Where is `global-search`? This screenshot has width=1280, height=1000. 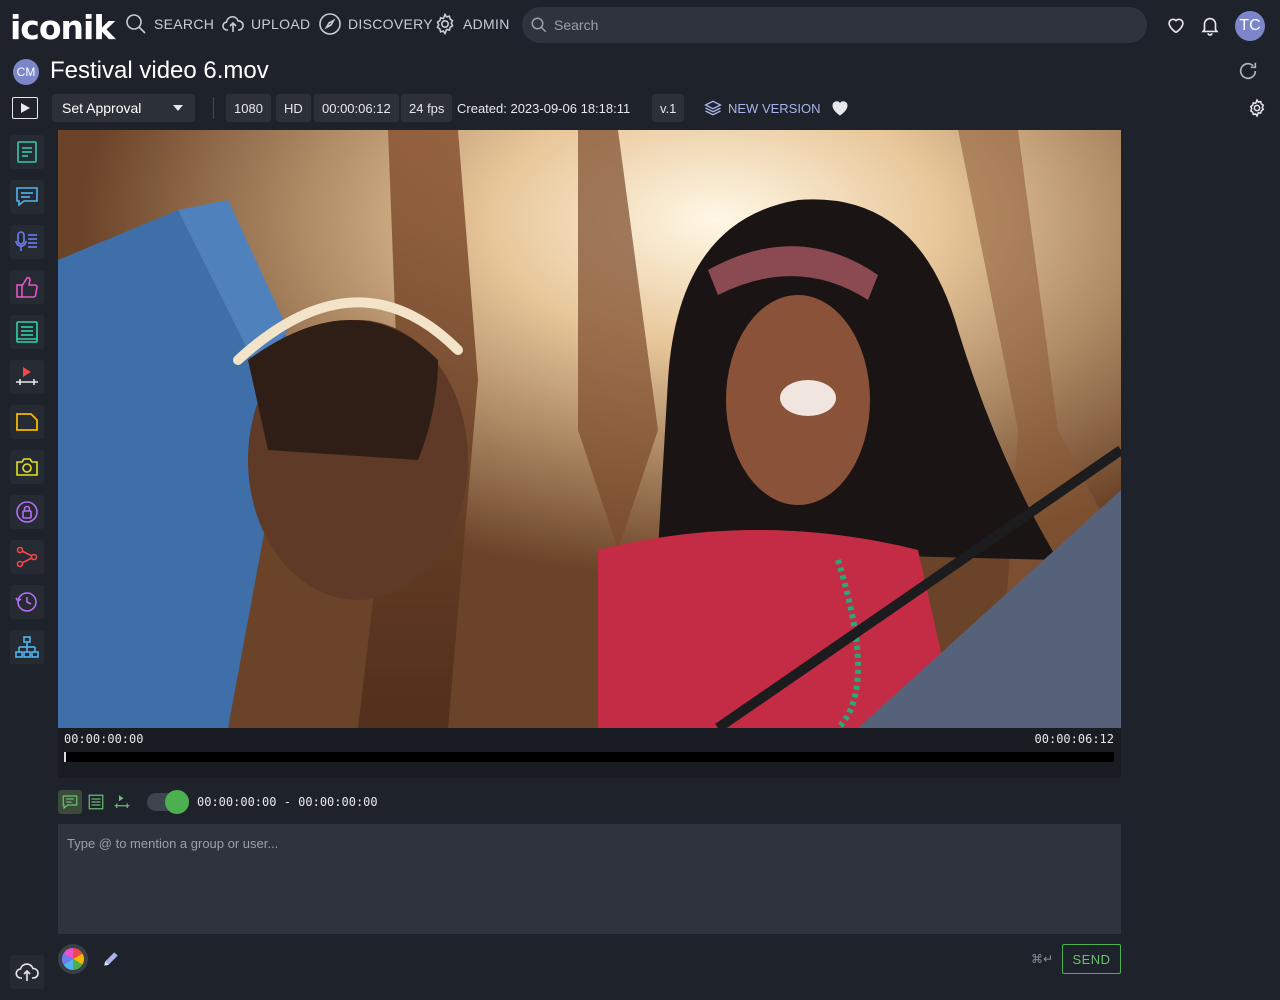 global-search is located at coordinates (834, 25).